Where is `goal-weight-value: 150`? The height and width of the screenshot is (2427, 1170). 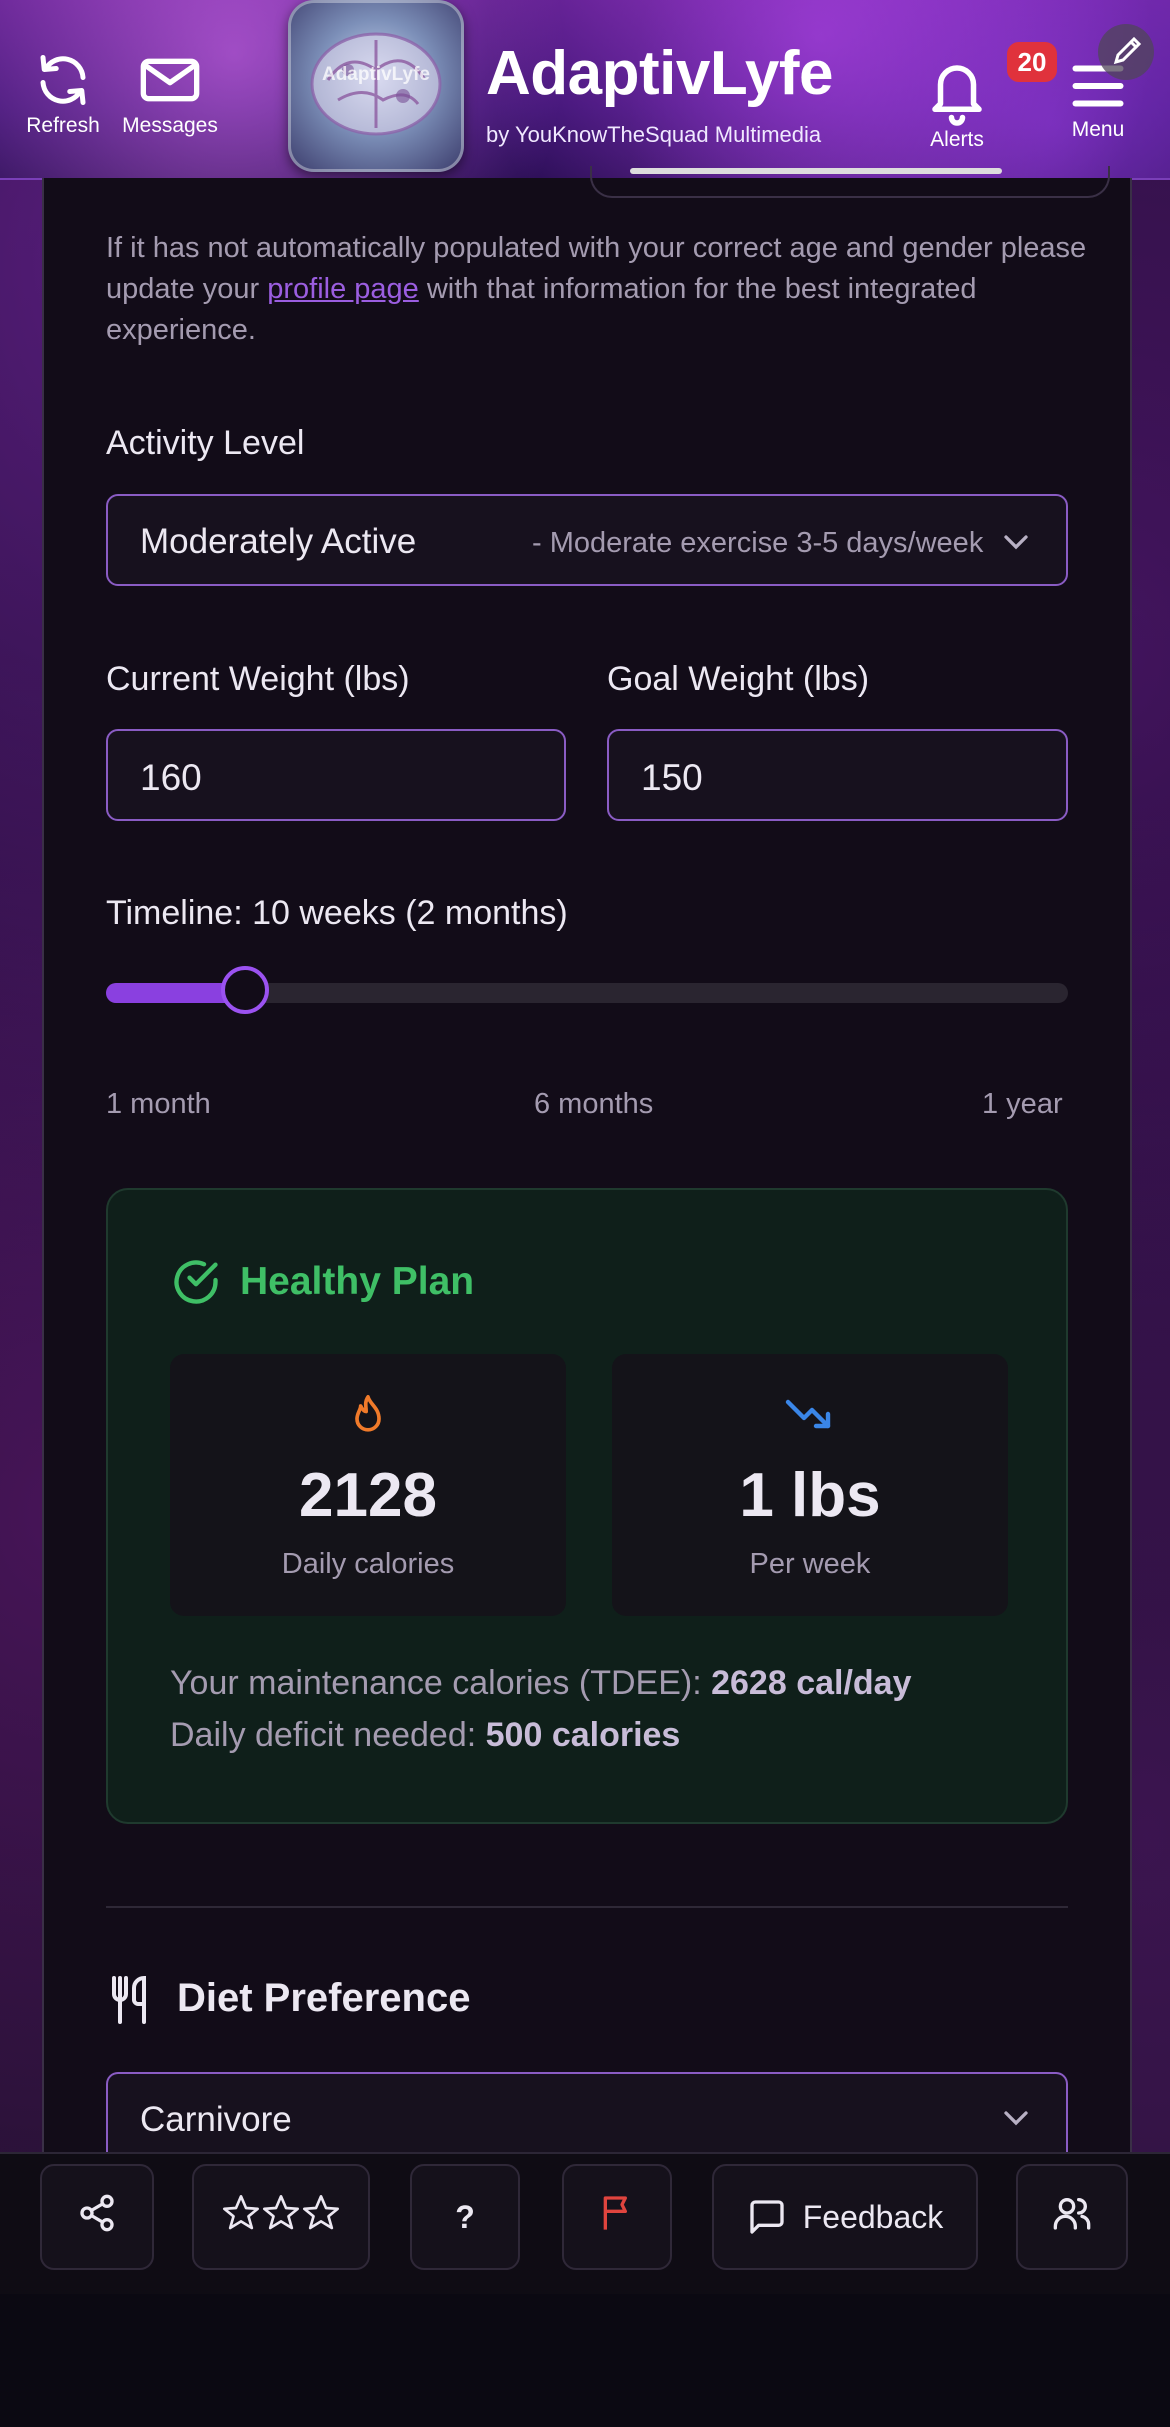 goal-weight-value: 150 is located at coordinates (672, 777).